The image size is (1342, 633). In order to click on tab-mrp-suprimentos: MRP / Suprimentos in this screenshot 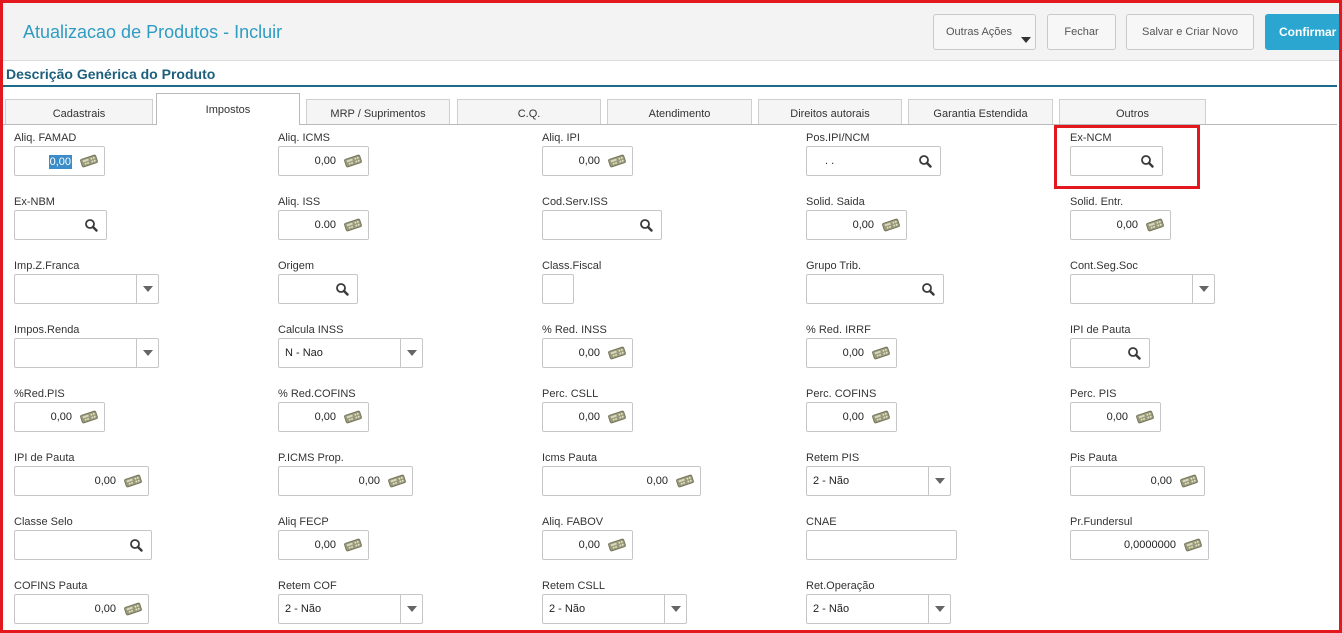, I will do `click(378, 111)`.